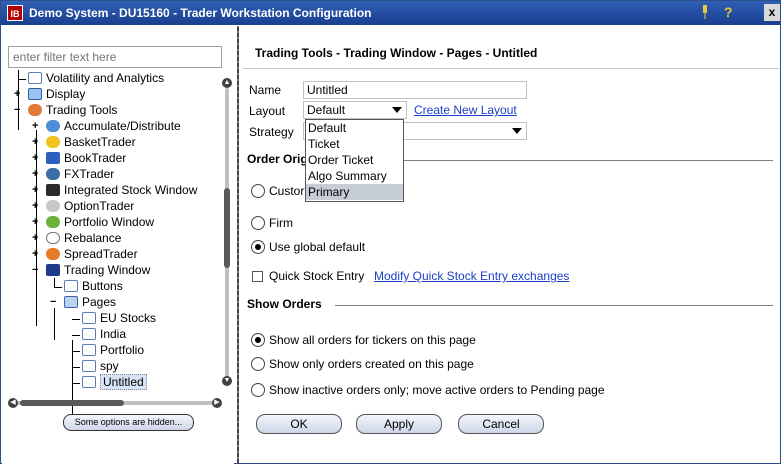  I want to click on book-icon, so click(53, 158).